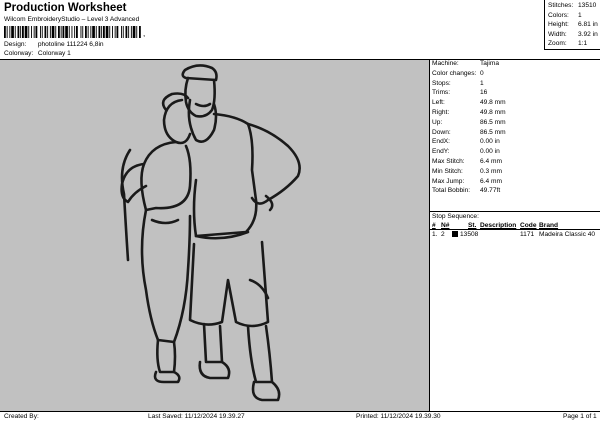 This screenshot has height=424, width=600. I want to click on man-right-leg, so click(260, 354).